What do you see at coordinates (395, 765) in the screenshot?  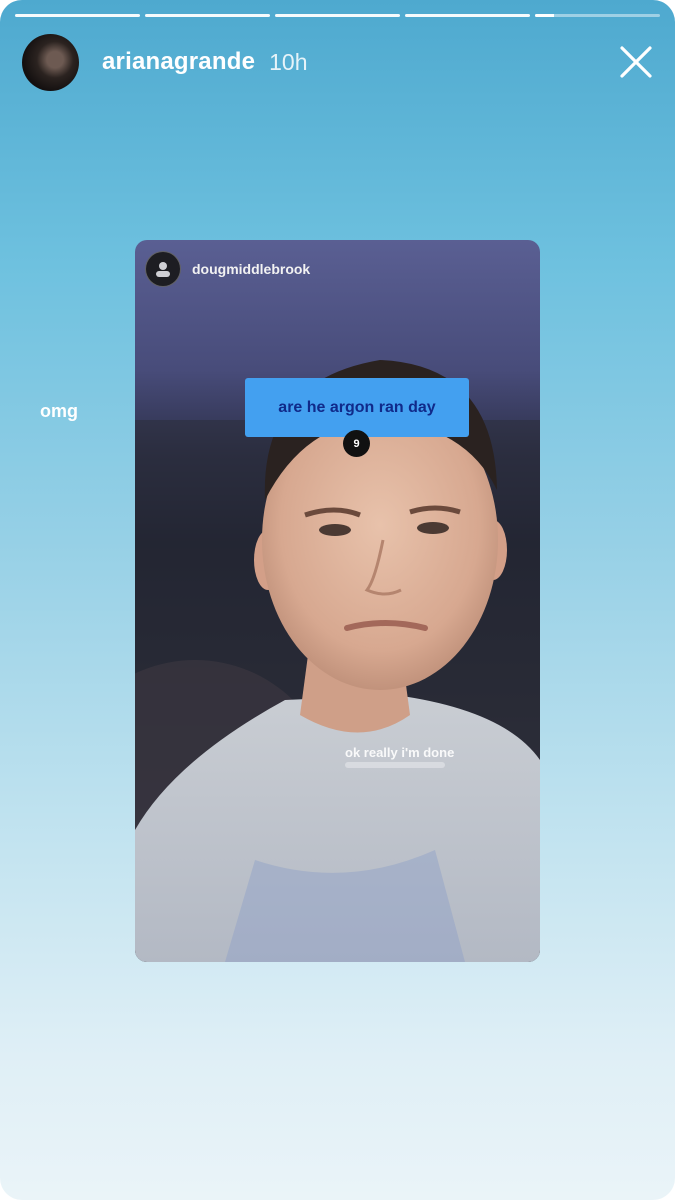 I see `caption-subline` at bounding box center [395, 765].